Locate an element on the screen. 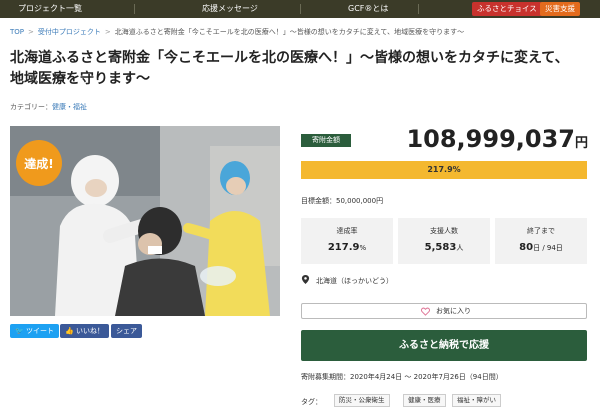 The image size is (600, 420). category-line: カテゴリー：健康・福祉 is located at coordinates (48, 107).